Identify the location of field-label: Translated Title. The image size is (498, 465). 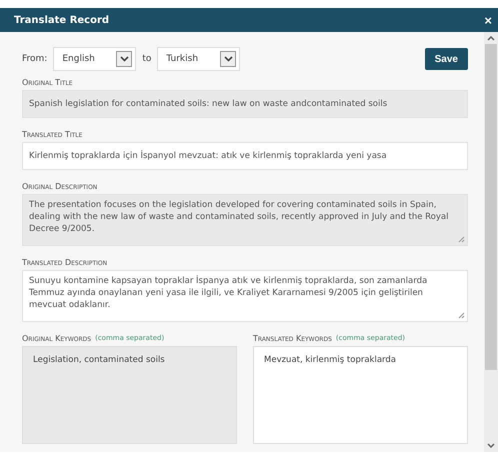
(53, 134).